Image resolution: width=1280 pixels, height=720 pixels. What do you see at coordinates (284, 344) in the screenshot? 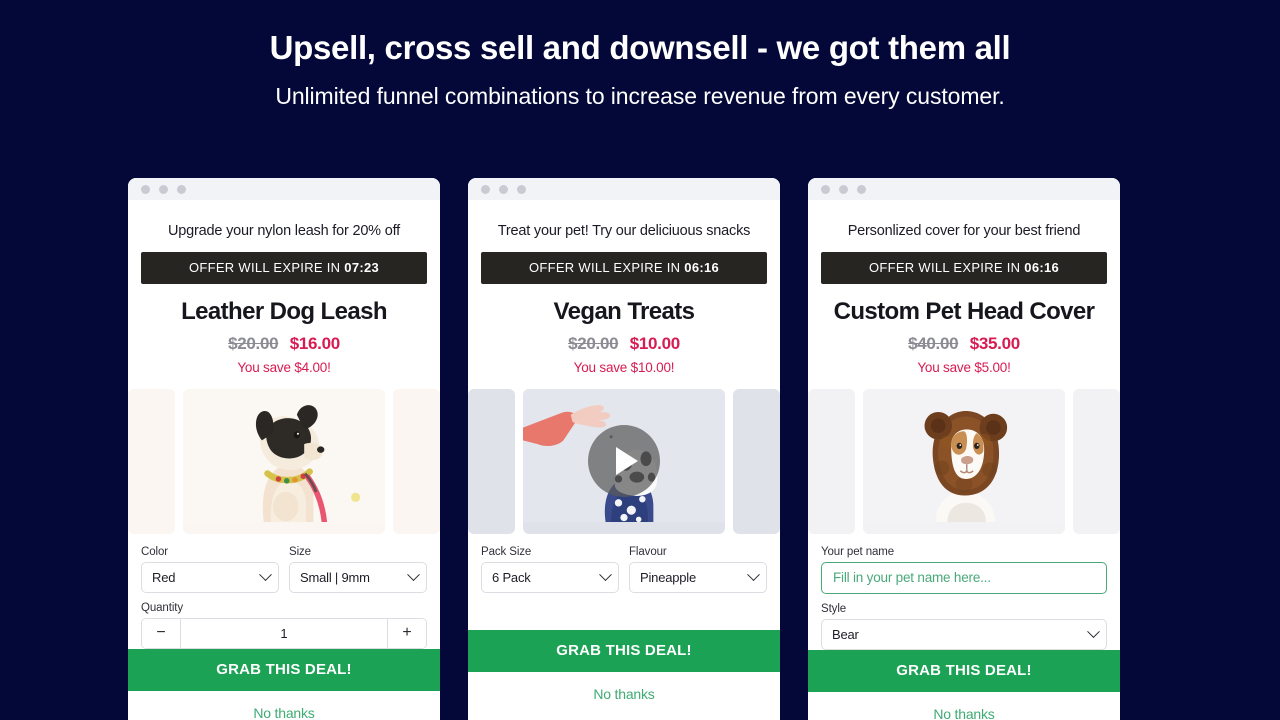
I see `price-block: $20.00 $16.00` at bounding box center [284, 344].